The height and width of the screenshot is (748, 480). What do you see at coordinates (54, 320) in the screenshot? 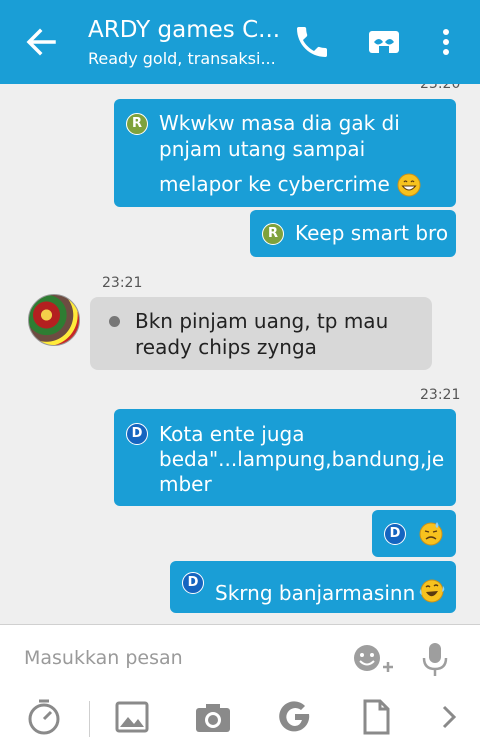
I see `avatar` at bounding box center [54, 320].